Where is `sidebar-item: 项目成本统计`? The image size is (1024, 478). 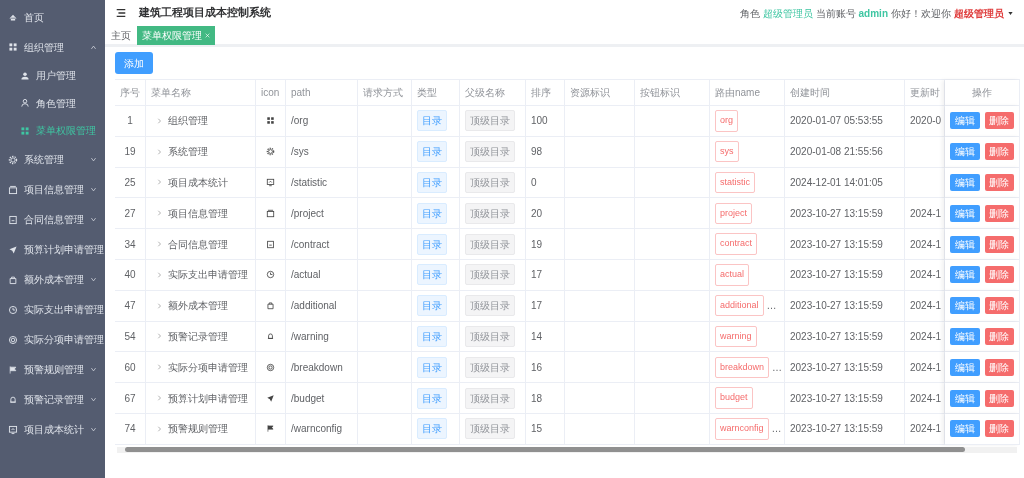
sidebar-item: 项目成本统计 is located at coordinates (52, 429).